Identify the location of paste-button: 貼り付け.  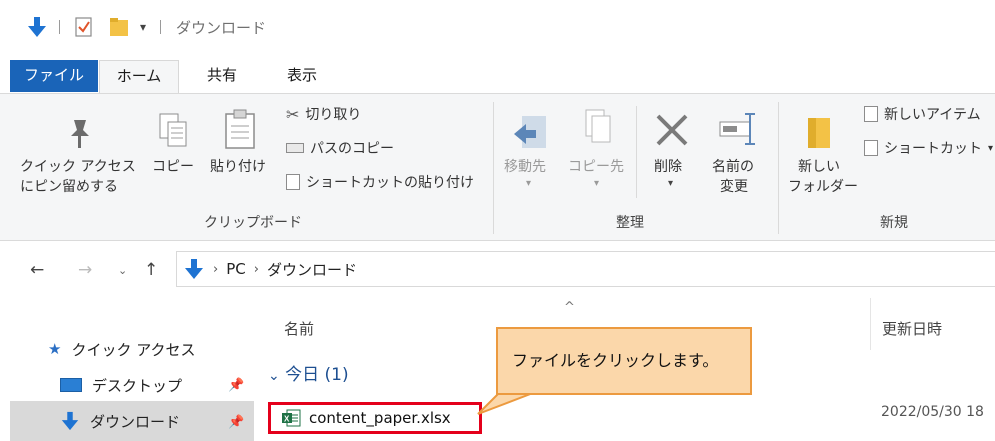
(238, 148).